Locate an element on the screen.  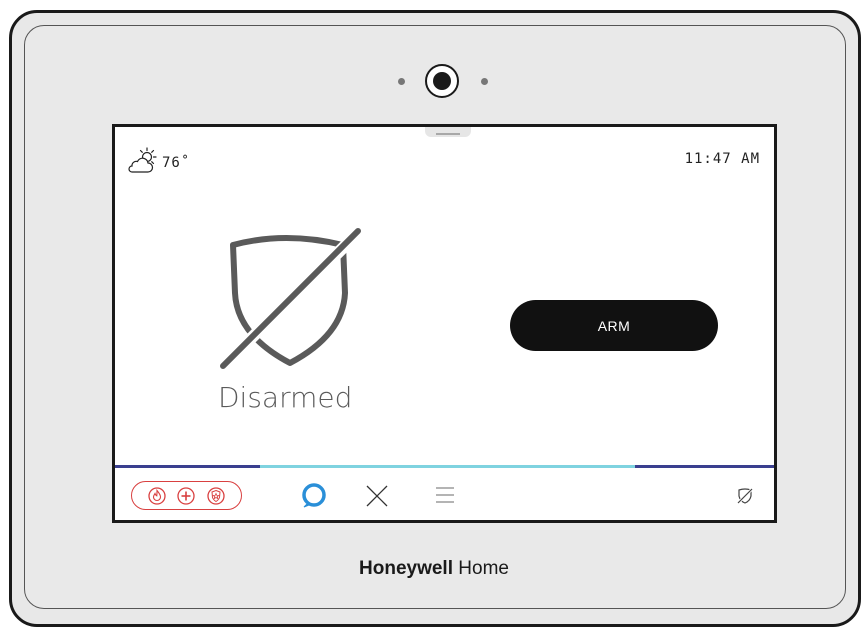
alexa-icon is located at coordinates (314, 495).